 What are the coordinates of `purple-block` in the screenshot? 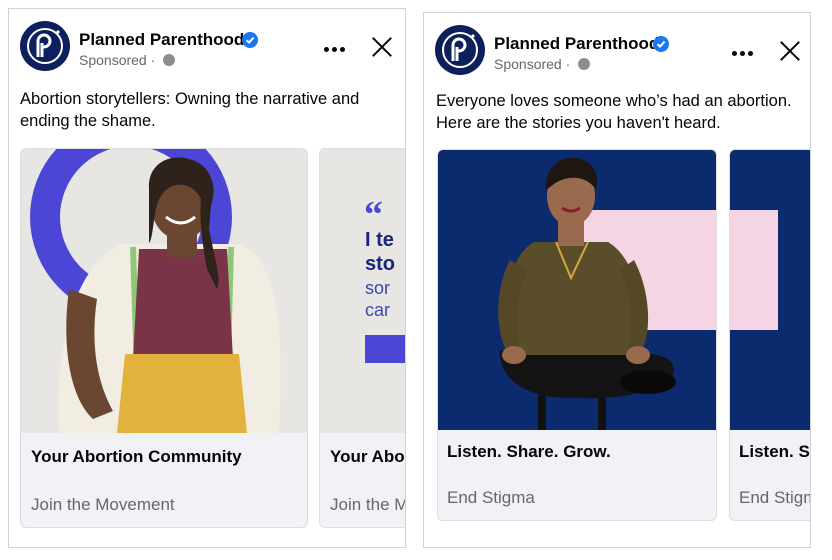 It's located at (385, 349).